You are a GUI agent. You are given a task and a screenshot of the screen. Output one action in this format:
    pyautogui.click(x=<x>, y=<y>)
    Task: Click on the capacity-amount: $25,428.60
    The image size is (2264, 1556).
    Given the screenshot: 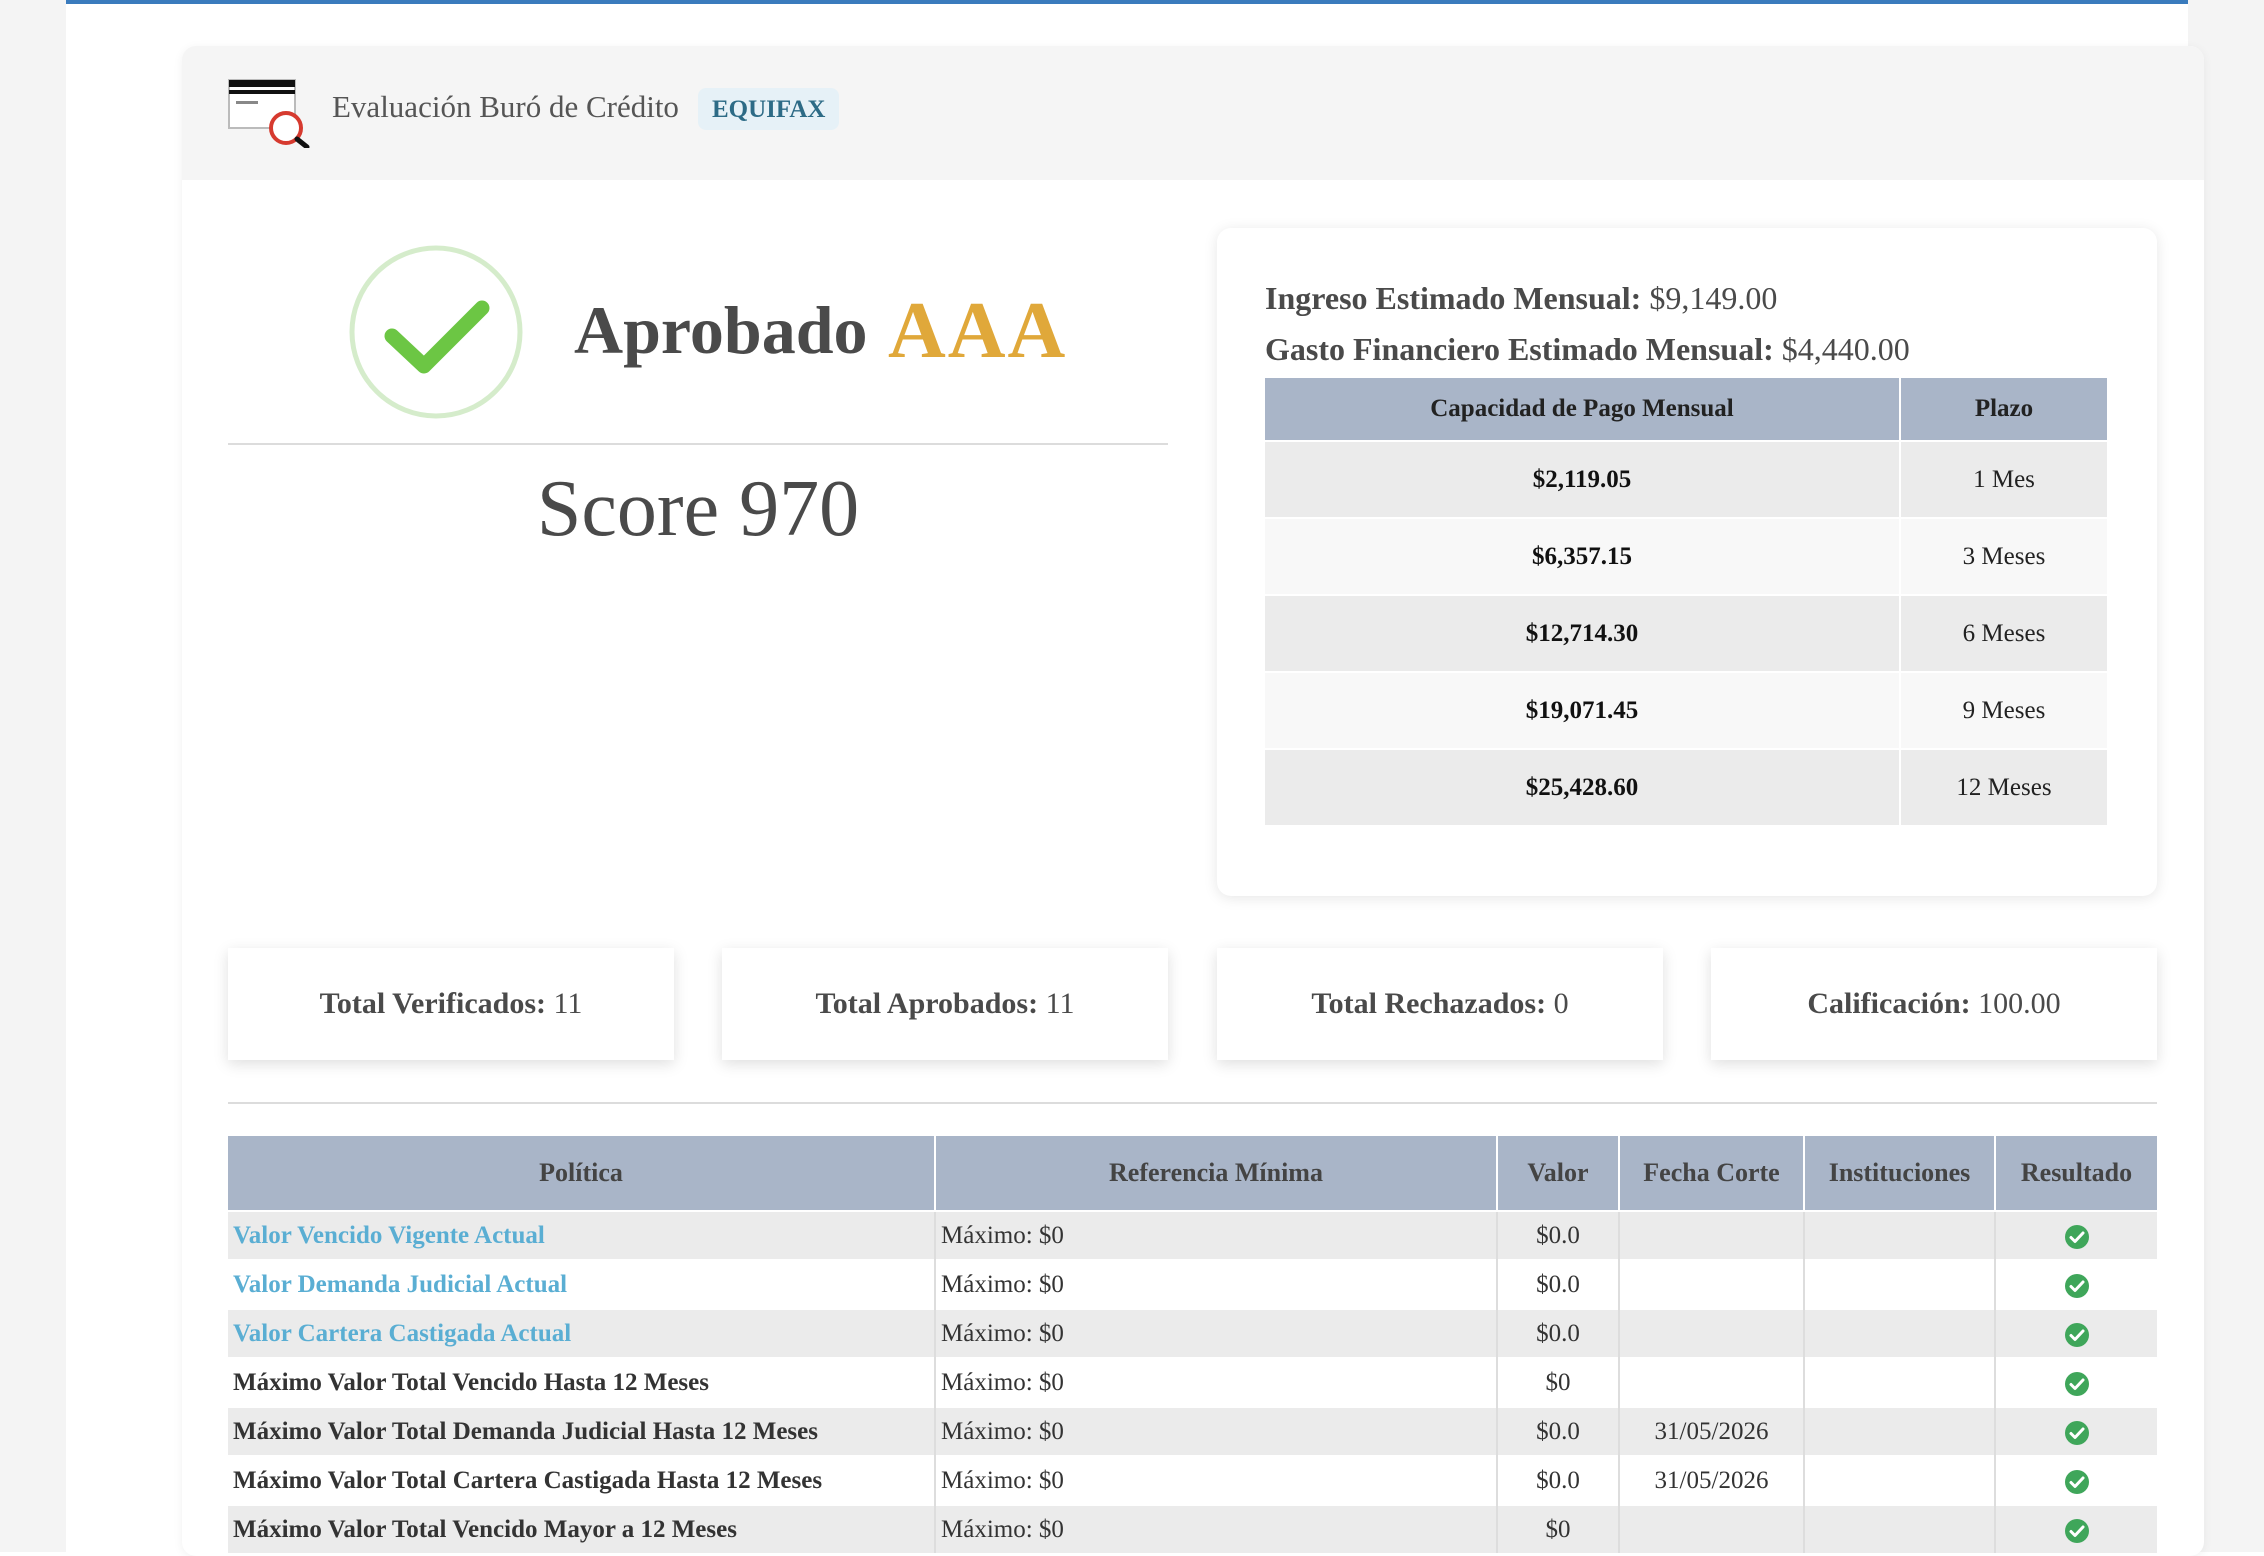 What is the action you would take?
    pyautogui.click(x=1583, y=786)
    